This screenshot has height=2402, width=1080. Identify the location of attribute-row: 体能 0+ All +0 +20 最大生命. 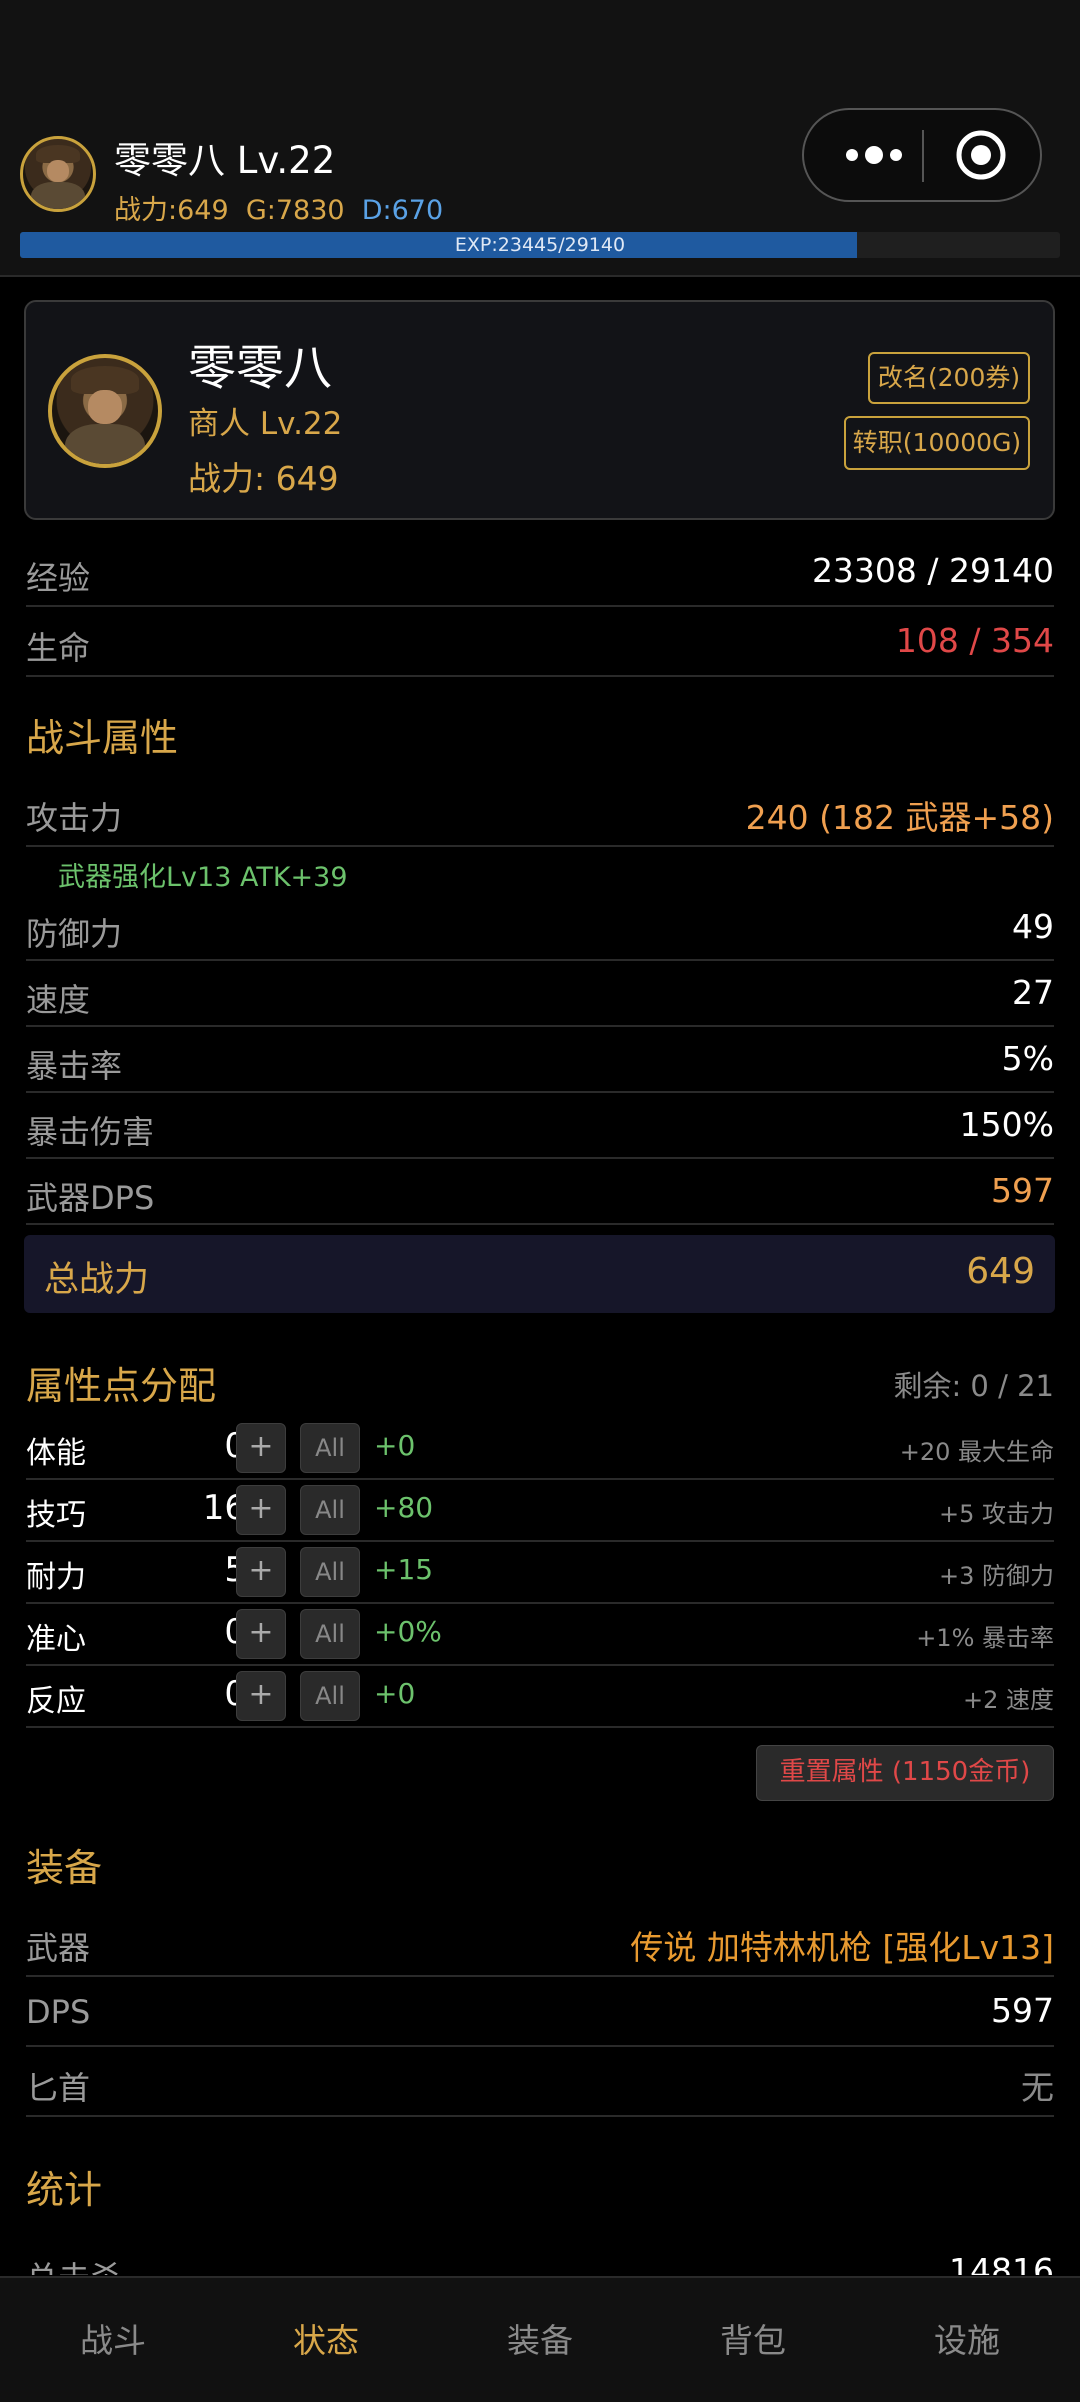
(540, 1449).